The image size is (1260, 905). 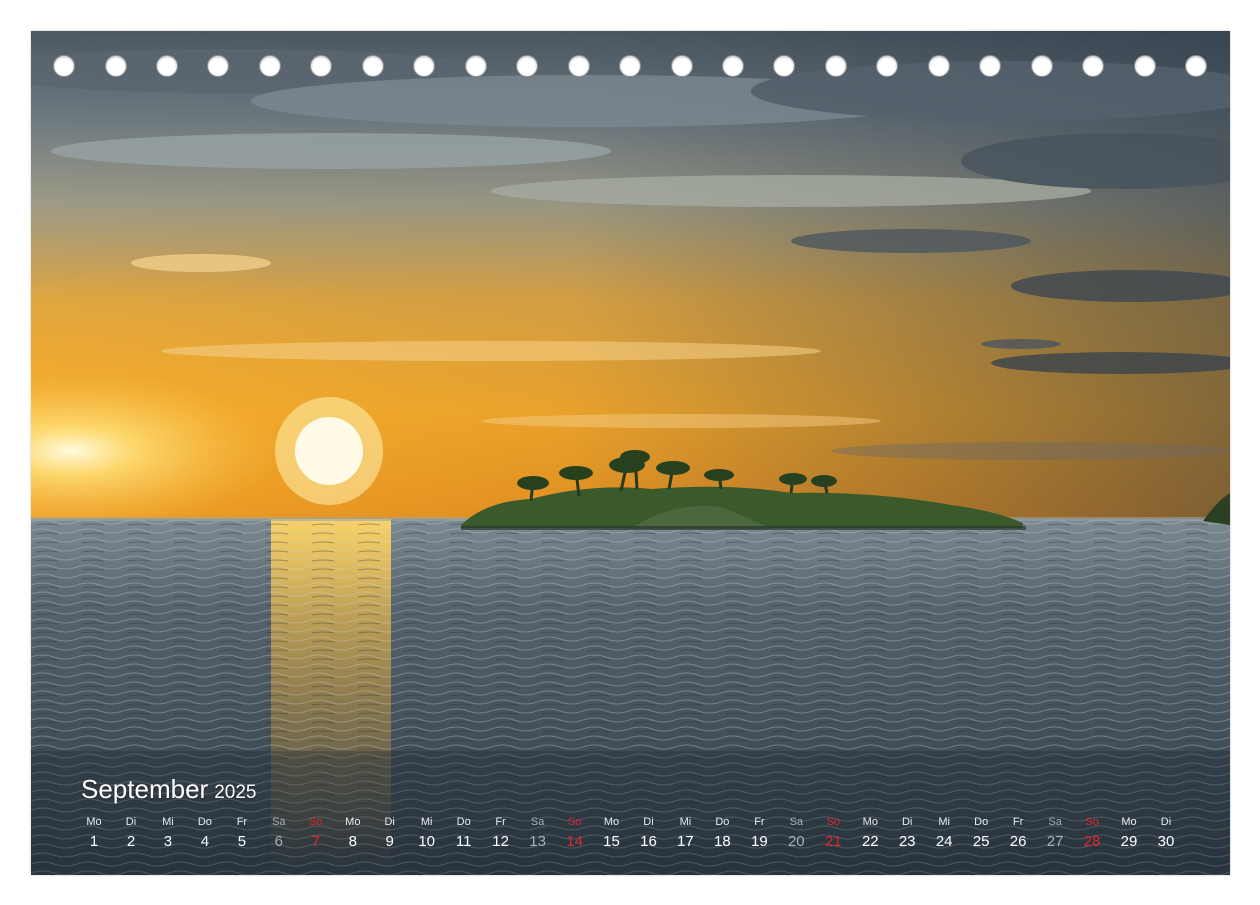 What do you see at coordinates (278, 841) in the screenshot?
I see `day-number: 6` at bounding box center [278, 841].